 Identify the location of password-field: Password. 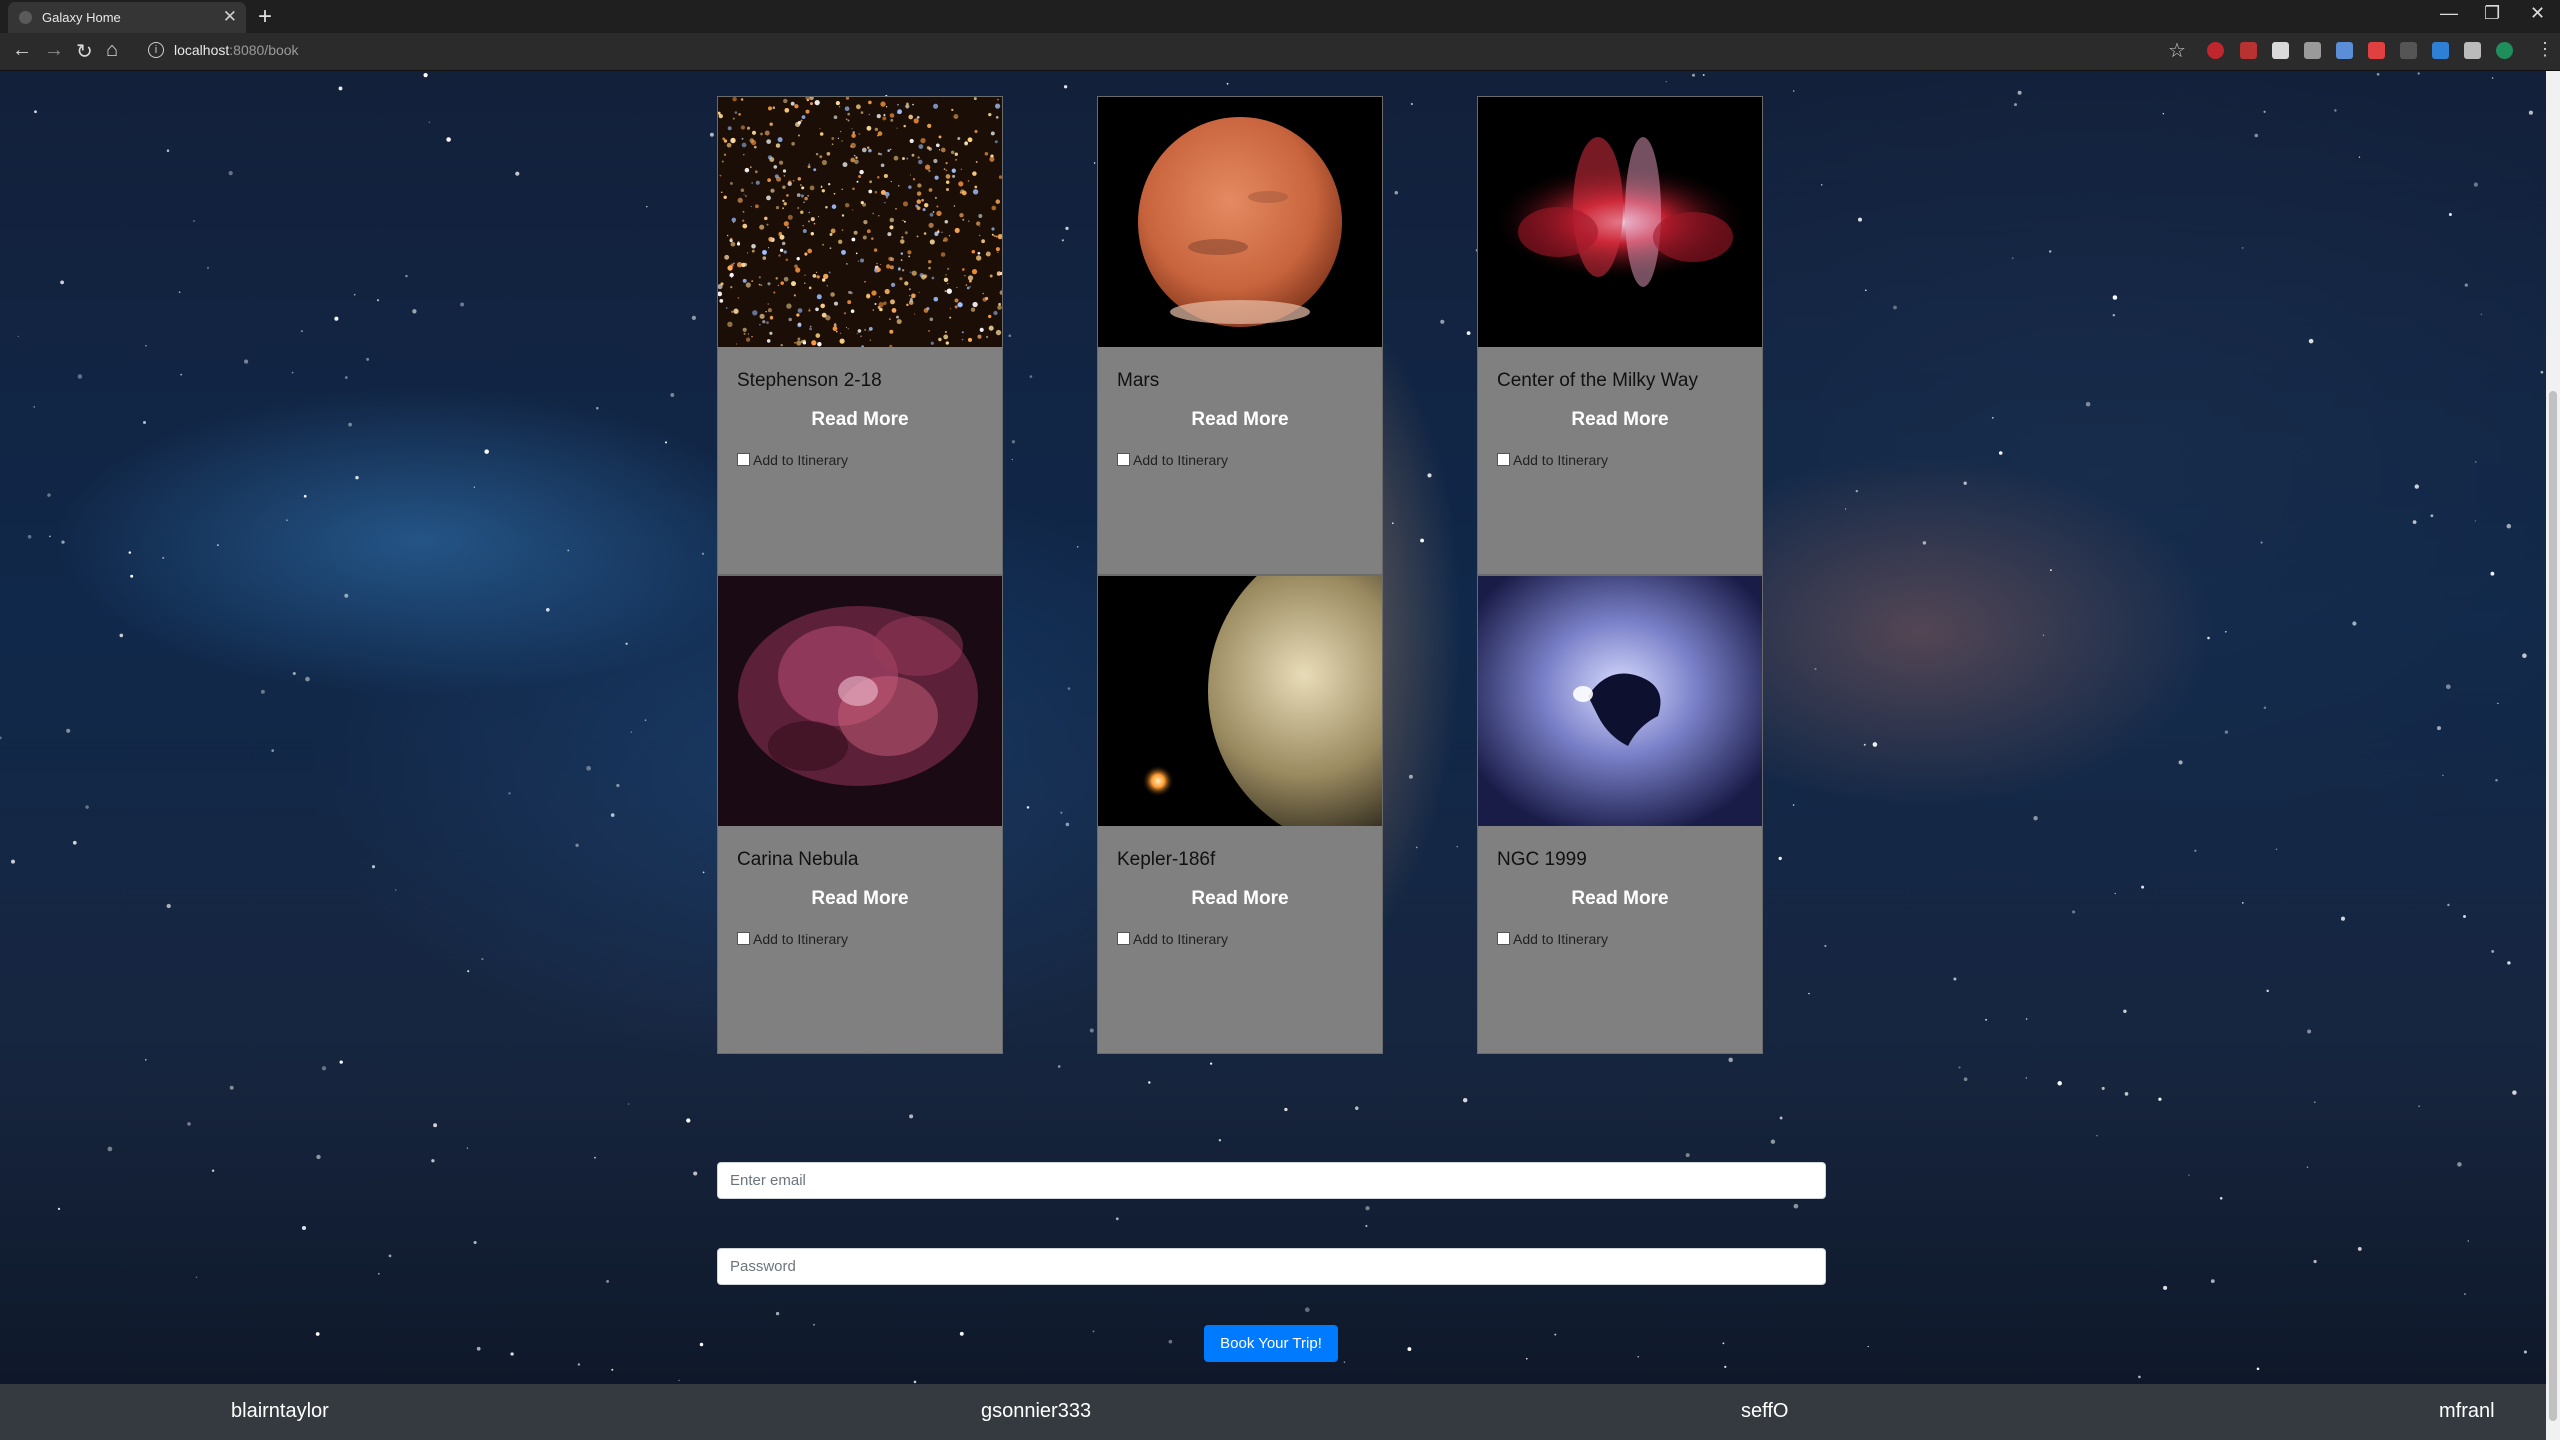
(1271, 1266).